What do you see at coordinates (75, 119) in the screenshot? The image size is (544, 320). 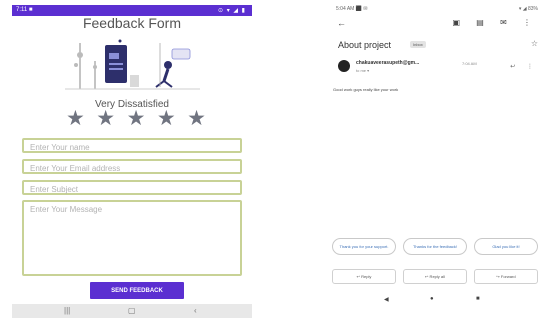 I see `star-1-icon: ★` at bounding box center [75, 119].